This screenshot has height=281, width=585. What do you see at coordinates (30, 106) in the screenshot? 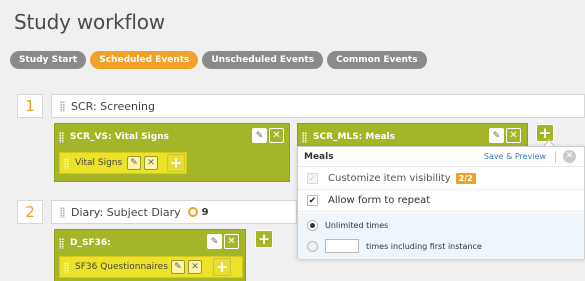
I see `event-number: 1` at bounding box center [30, 106].